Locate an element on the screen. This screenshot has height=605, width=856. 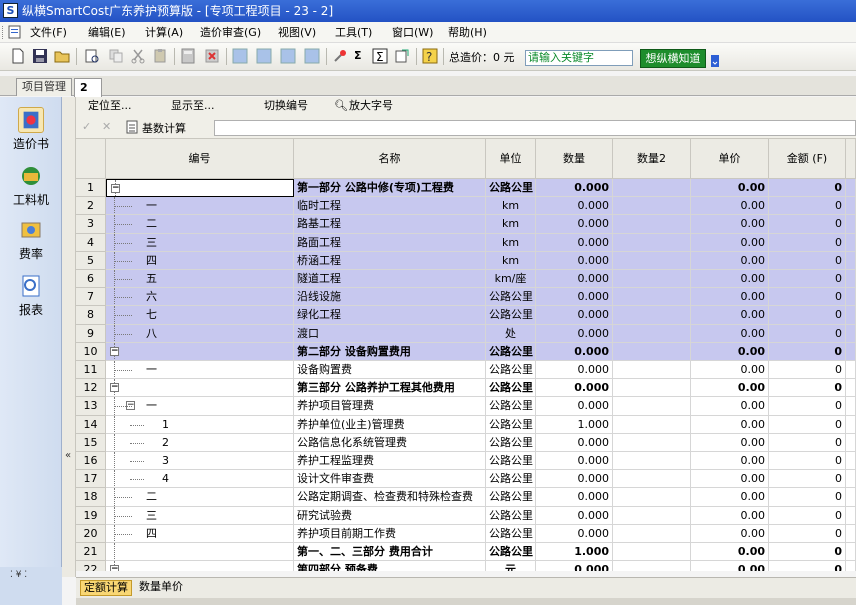
table-row: 2 一临时工程 km 0.000 0.00 0 is located at coordinates (466, 206).